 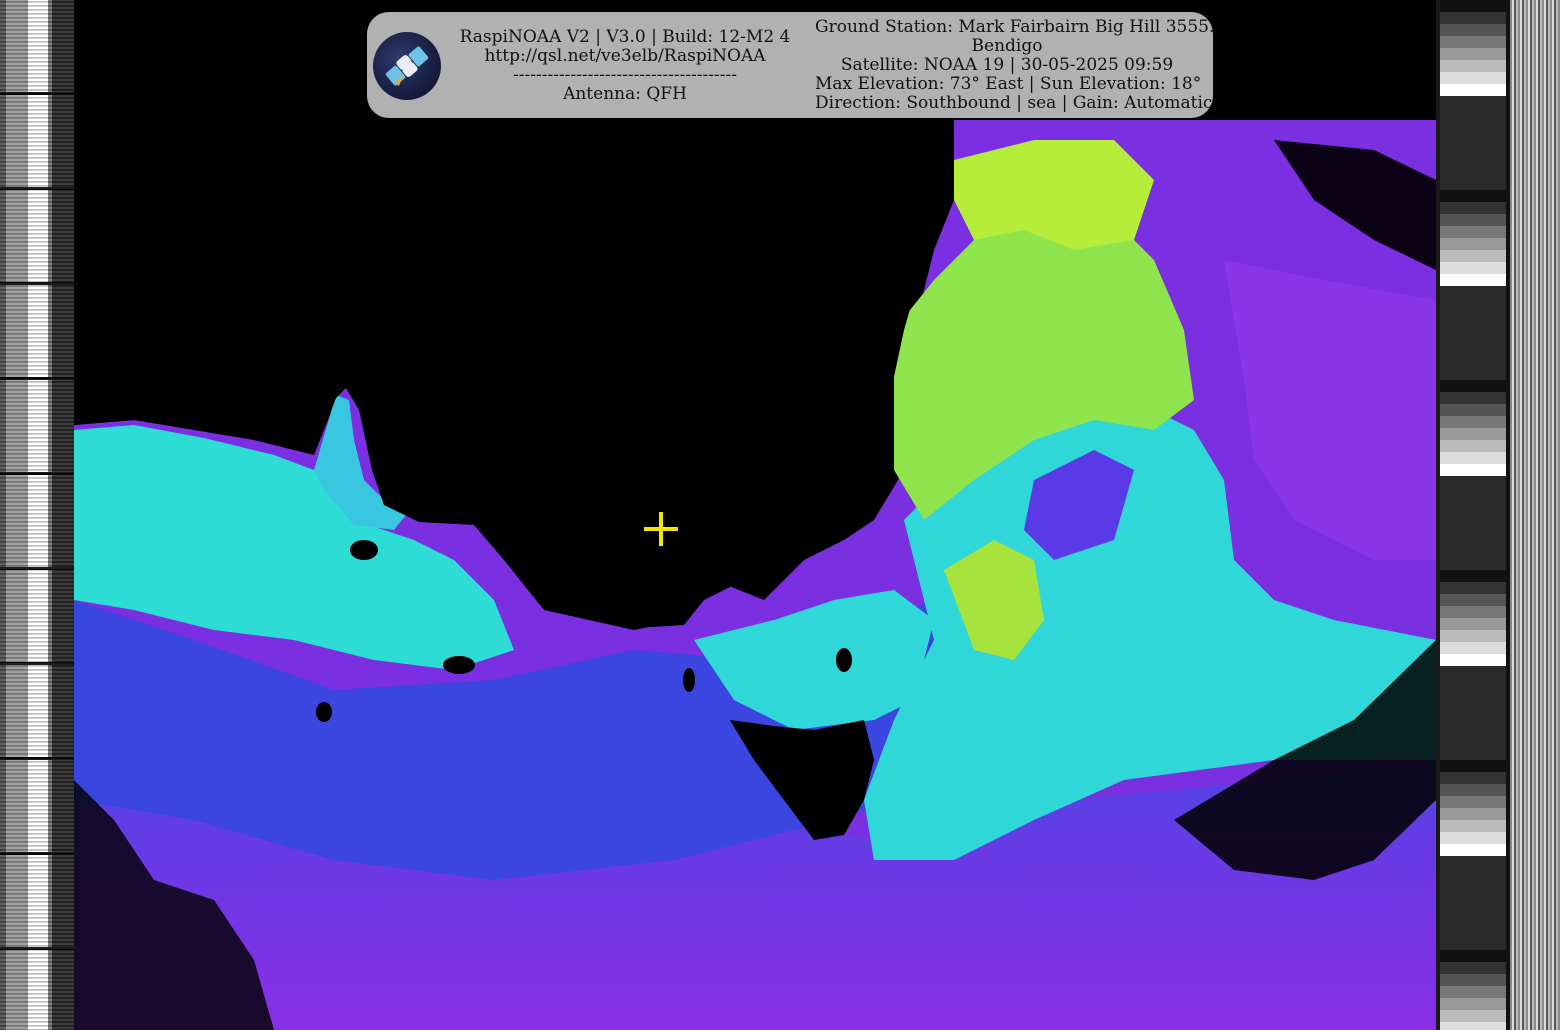 I want to click on satellite-icon, so click(x=407, y=66).